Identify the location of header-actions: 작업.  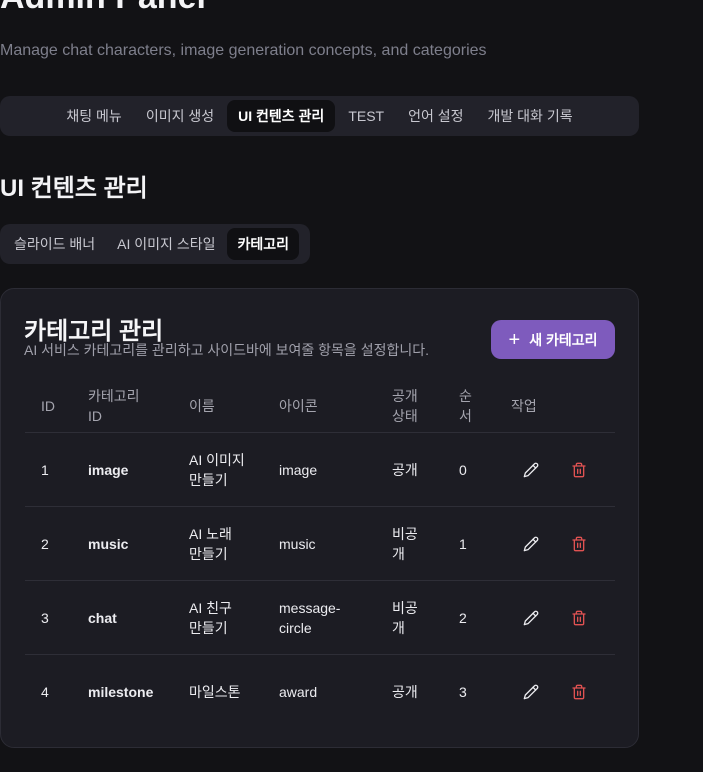
(524, 405).